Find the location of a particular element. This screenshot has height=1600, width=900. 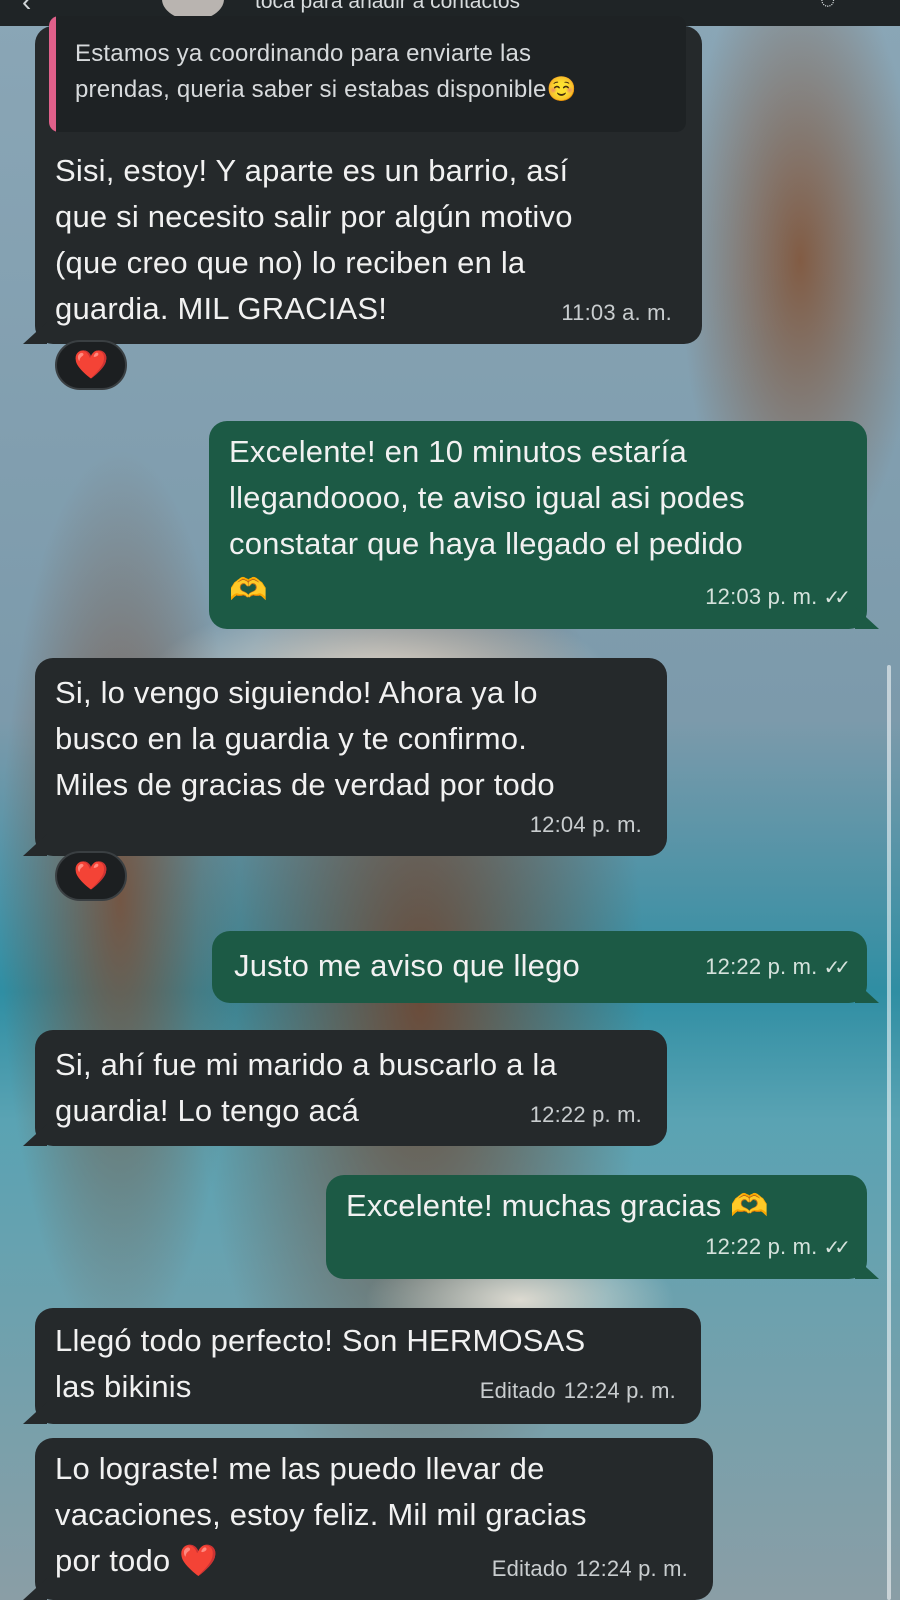

message-bubble-outgoing: Justo me aviso que llego 12:22 p. m. ✓✓ is located at coordinates (539, 967).